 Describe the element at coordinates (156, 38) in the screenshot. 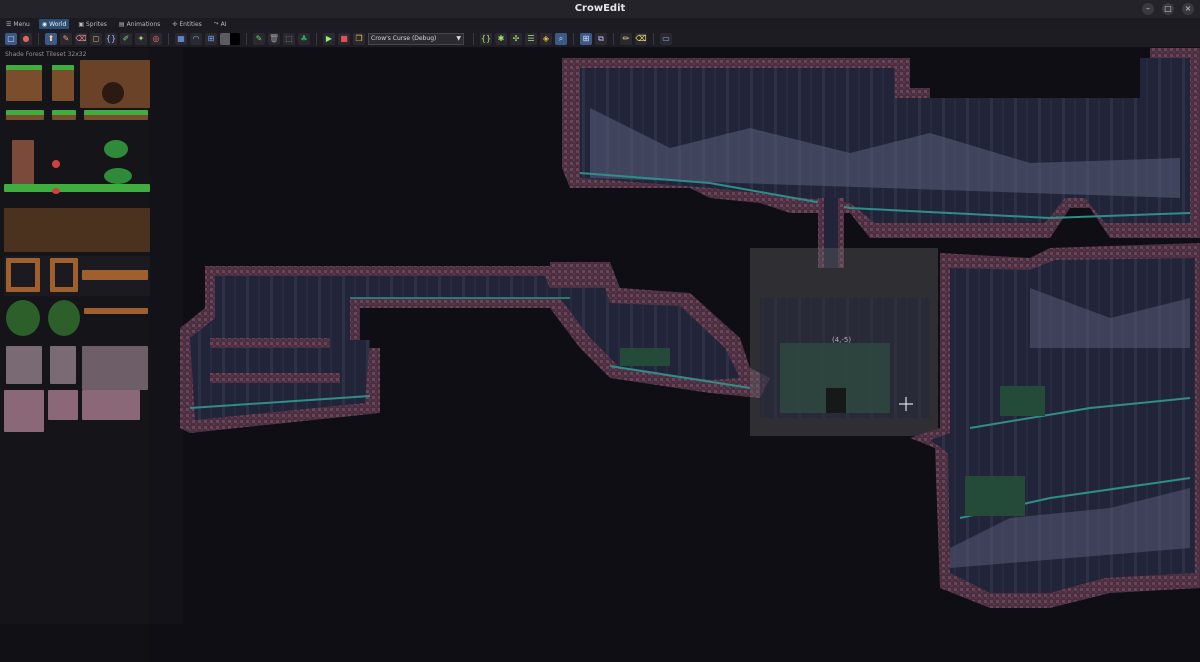

I see `target-icon: ◎` at that location.